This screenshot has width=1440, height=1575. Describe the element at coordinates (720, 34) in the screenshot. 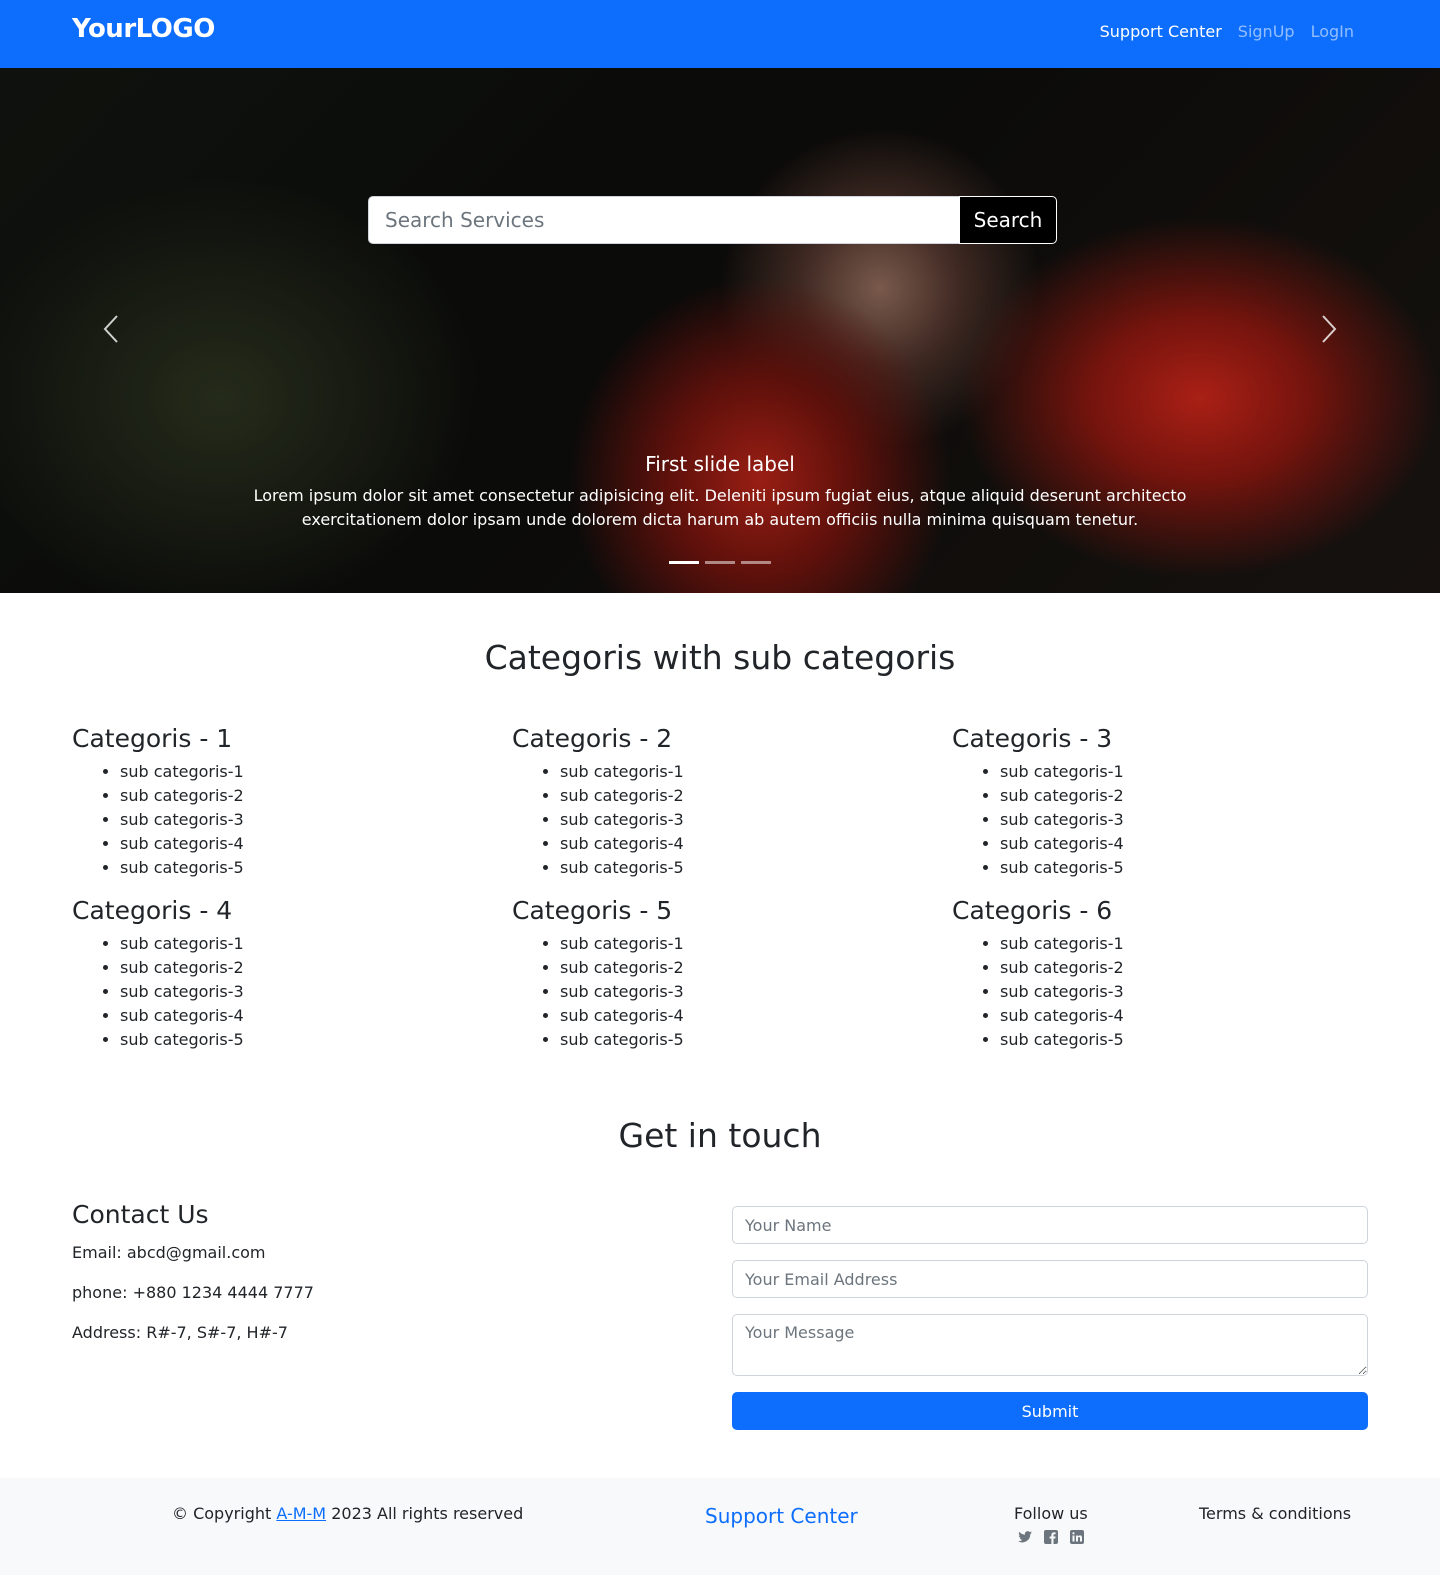

I see `navbar: YourLOGO Support Center SignUp LogIn` at that location.